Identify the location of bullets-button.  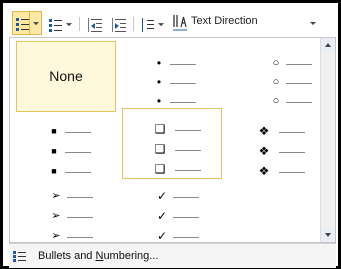
(21, 23).